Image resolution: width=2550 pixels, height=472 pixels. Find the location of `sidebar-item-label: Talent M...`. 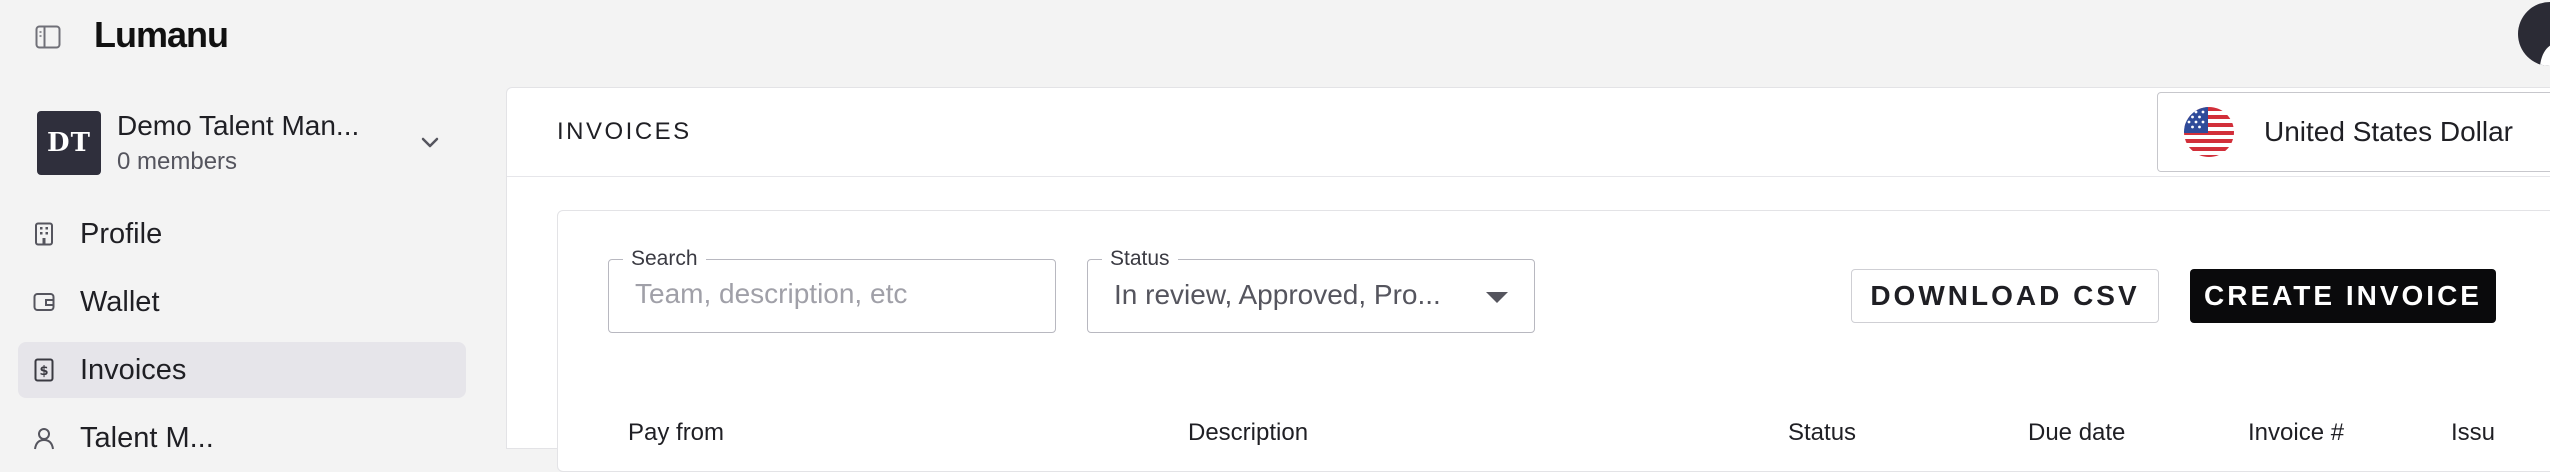

sidebar-item-label: Talent M... is located at coordinates (147, 437).